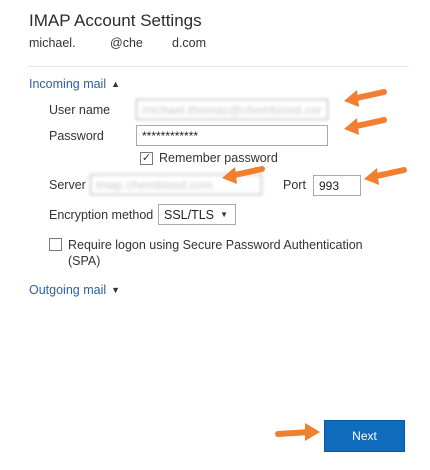 This screenshot has width=430, height=470. I want to click on account-email-part-2: @che, so click(126, 43).